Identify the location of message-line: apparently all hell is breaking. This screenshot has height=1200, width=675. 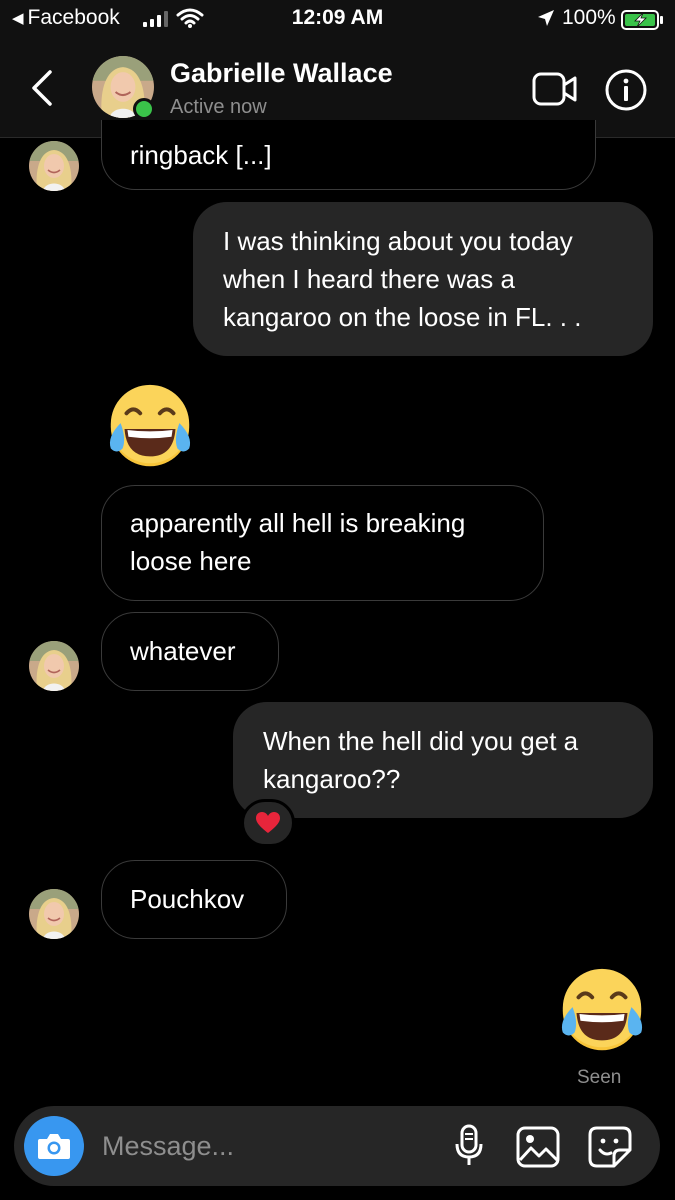
(298, 523).